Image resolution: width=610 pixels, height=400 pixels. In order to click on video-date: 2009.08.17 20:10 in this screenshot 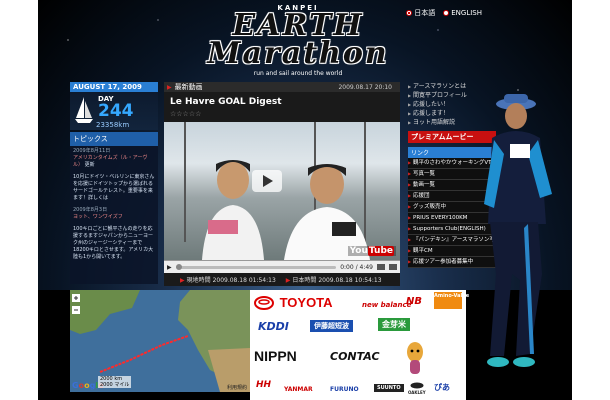, I will do `click(365, 87)`.